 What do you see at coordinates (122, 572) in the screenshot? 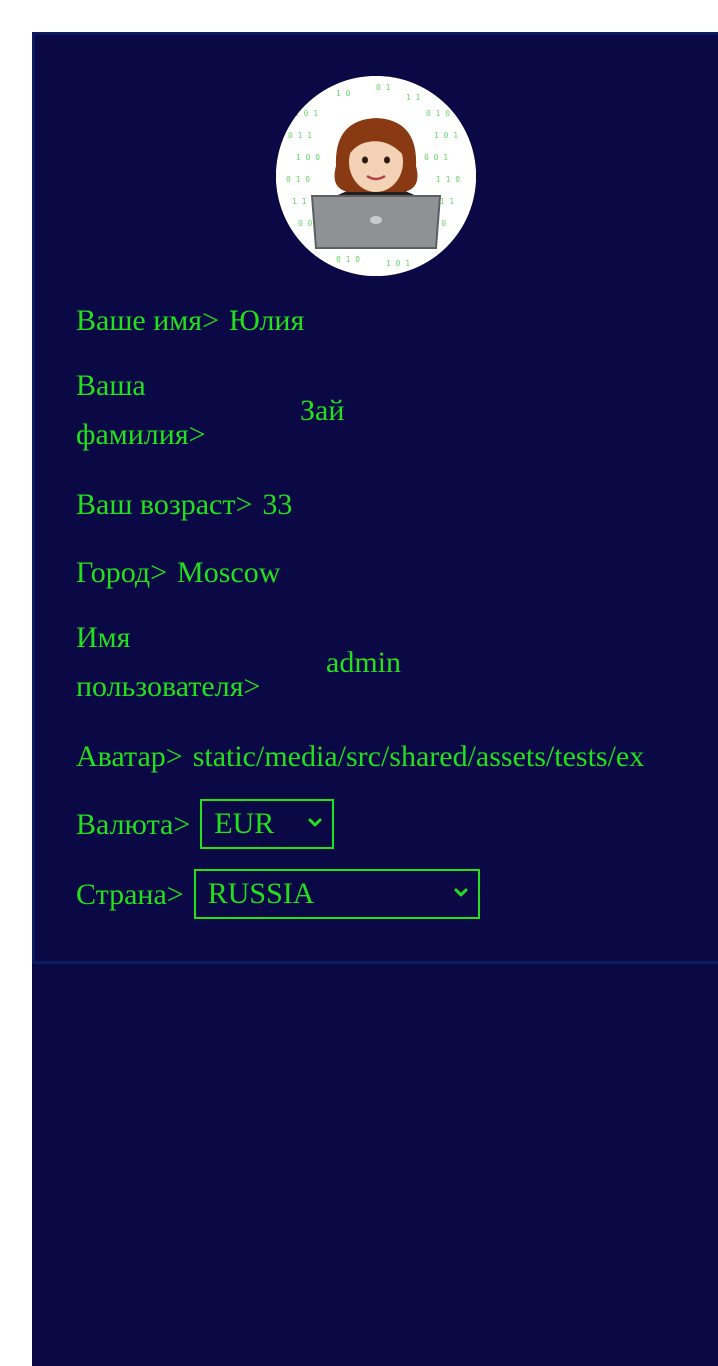
I see `city-label: Город>` at bounding box center [122, 572].